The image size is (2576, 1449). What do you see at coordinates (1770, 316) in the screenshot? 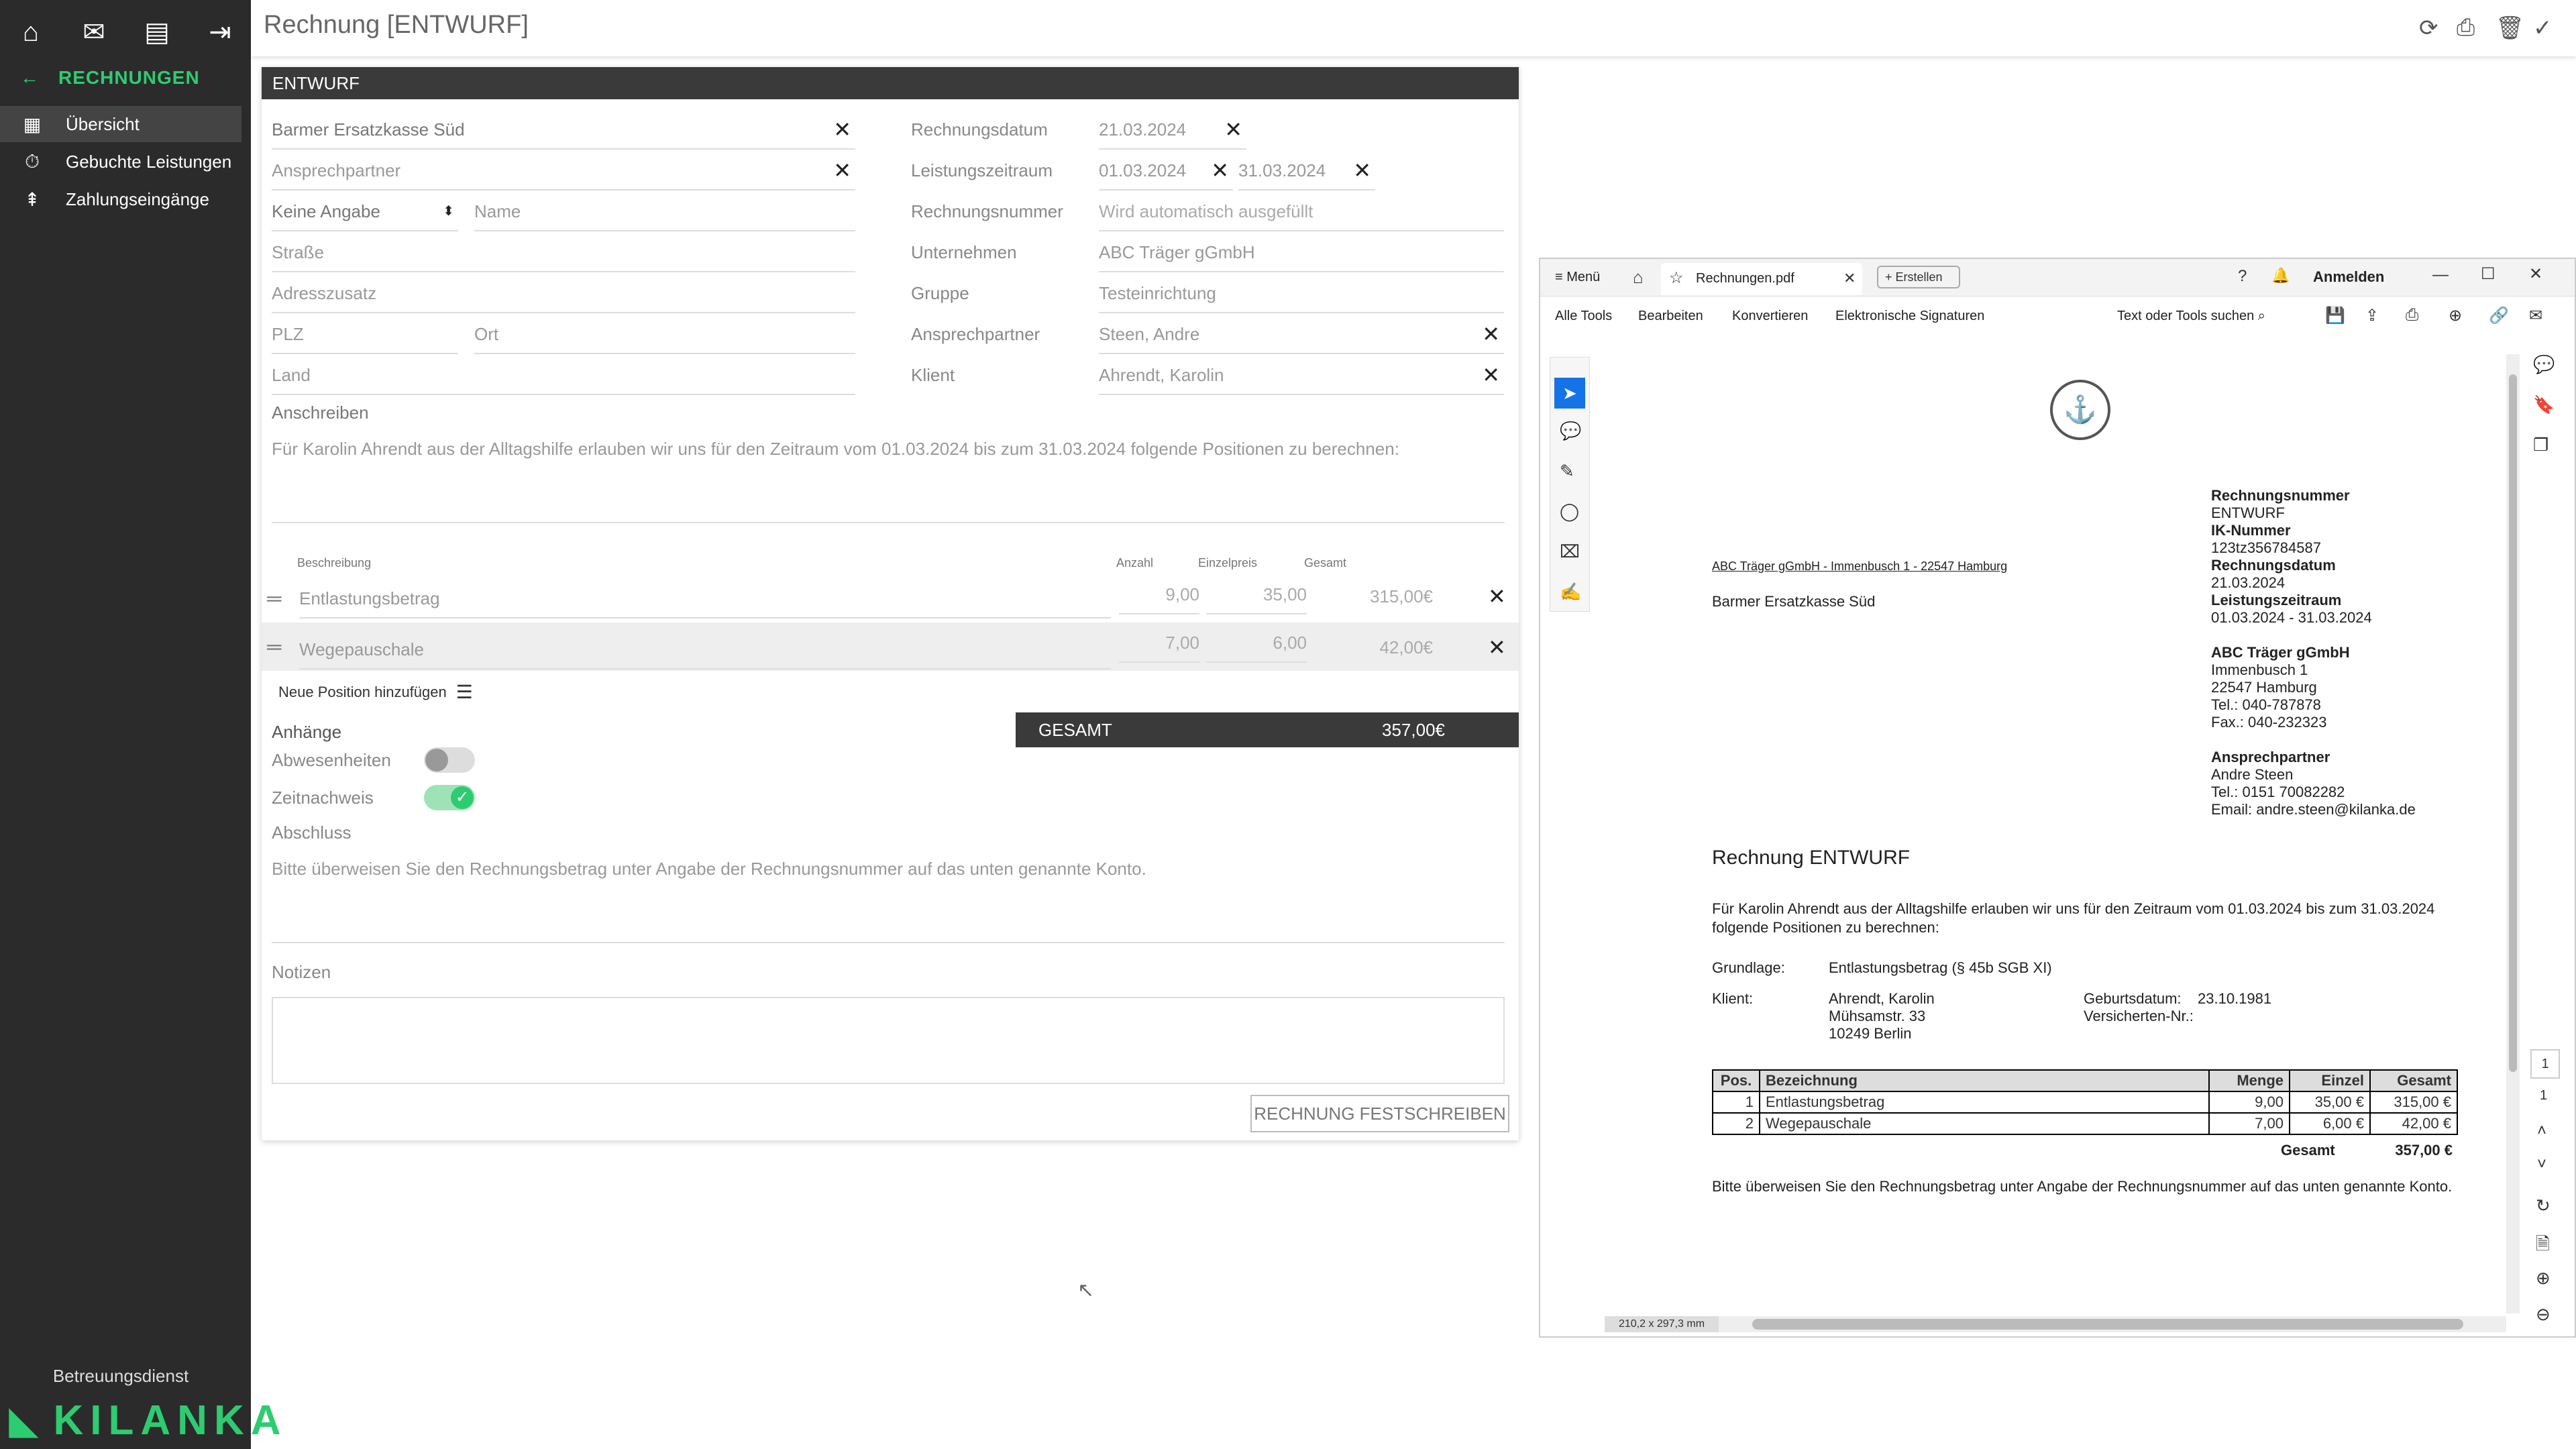
I see `tool-convert: Konvertieren` at bounding box center [1770, 316].